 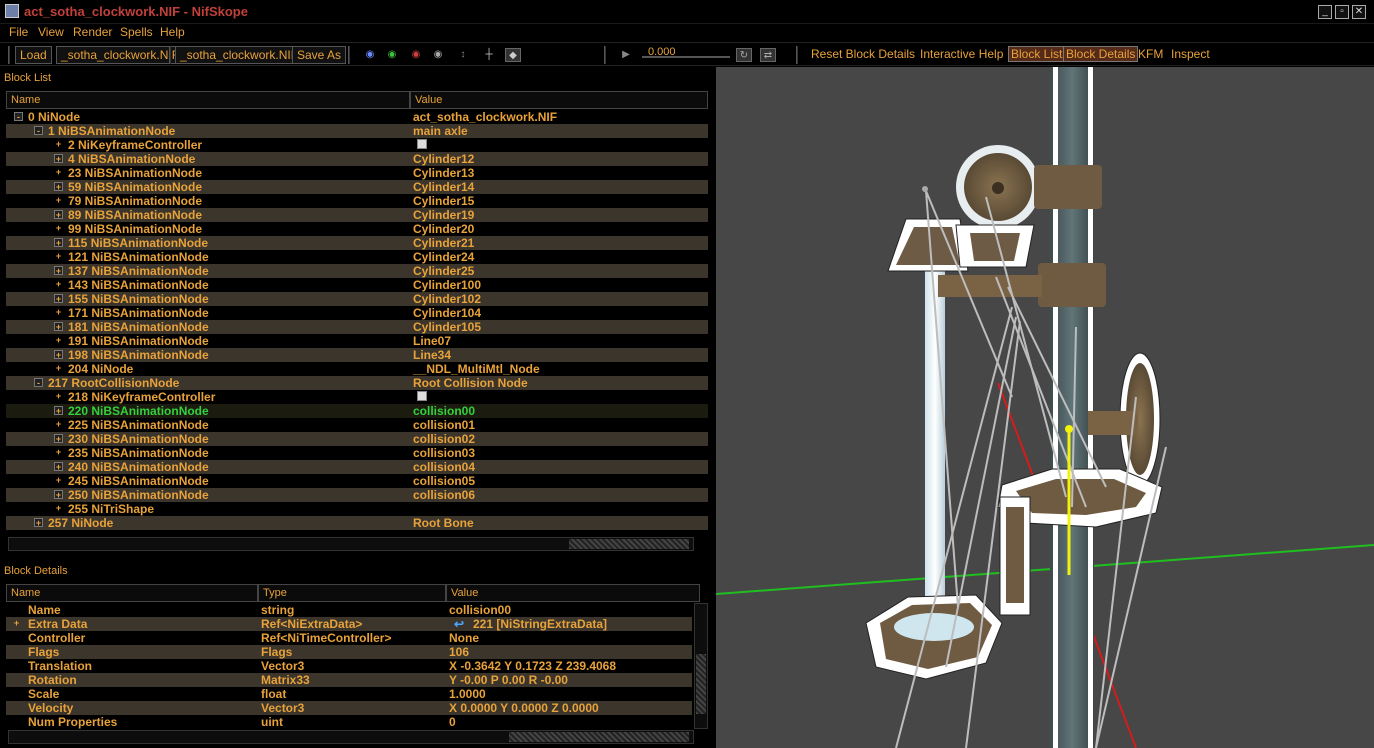 What do you see at coordinates (349, 638) in the screenshot?
I see `detail-row: Controller Ref<NiTimeController> None` at bounding box center [349, 638].